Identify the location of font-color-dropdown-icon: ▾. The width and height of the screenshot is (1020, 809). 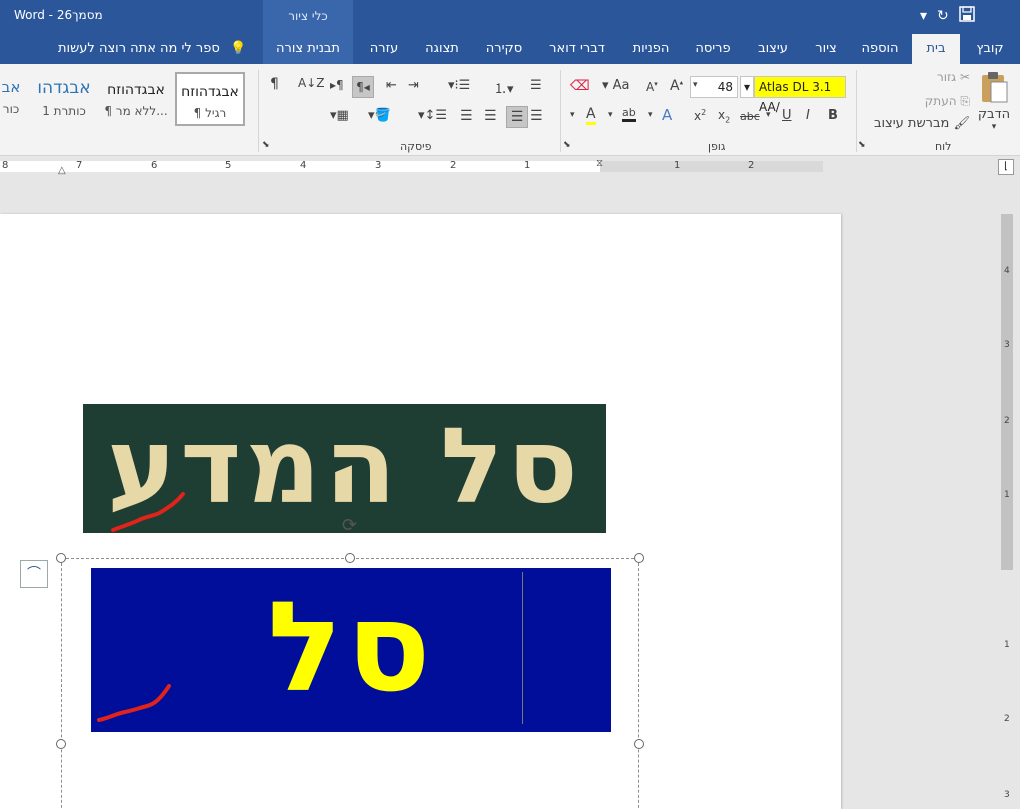
(572, 115).